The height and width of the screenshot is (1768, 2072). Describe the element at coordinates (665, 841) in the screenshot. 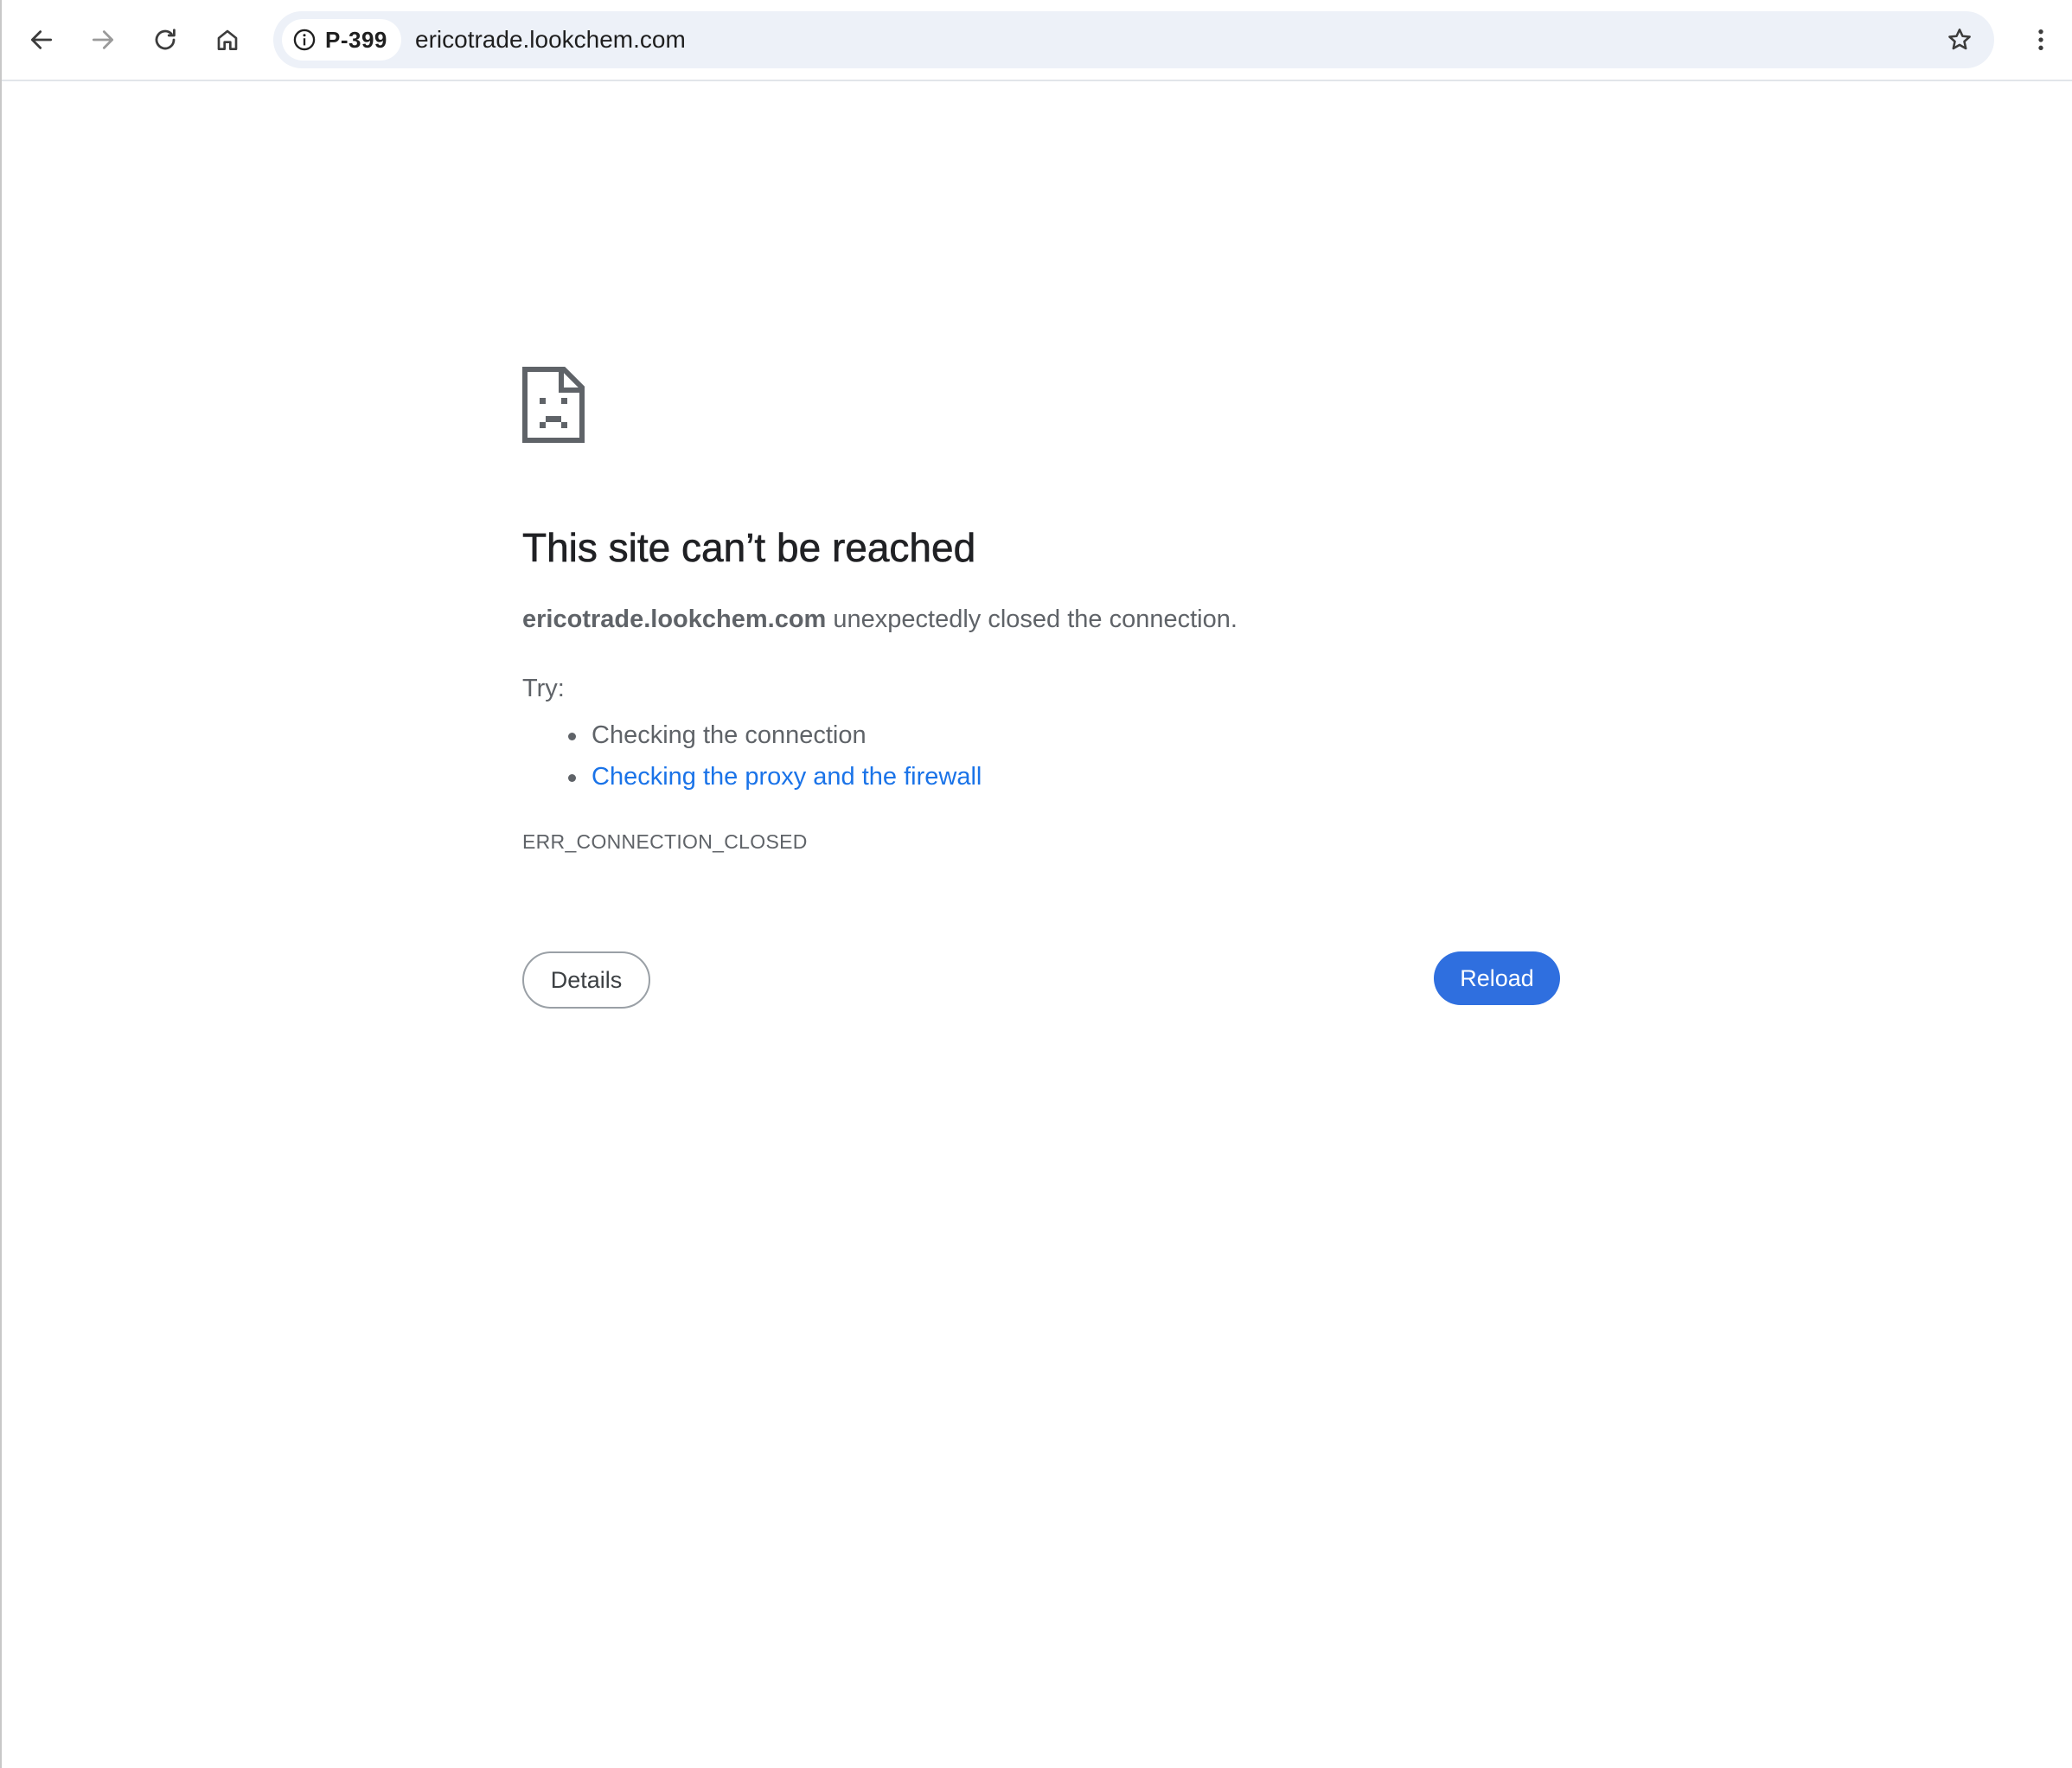

I see `error-code: ERR_CONNECTION_CLOSED` at that location.